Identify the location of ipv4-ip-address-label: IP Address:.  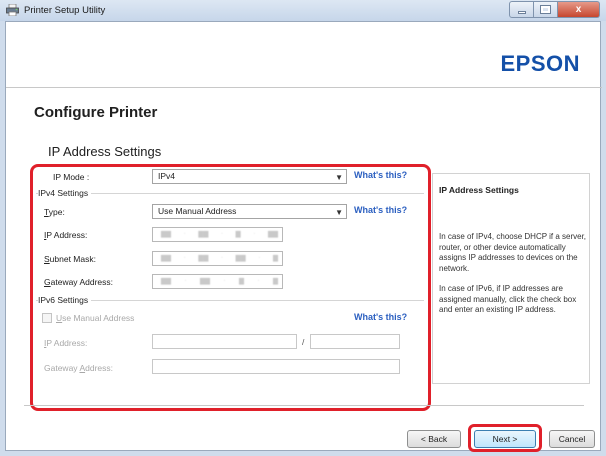
(66, 235).